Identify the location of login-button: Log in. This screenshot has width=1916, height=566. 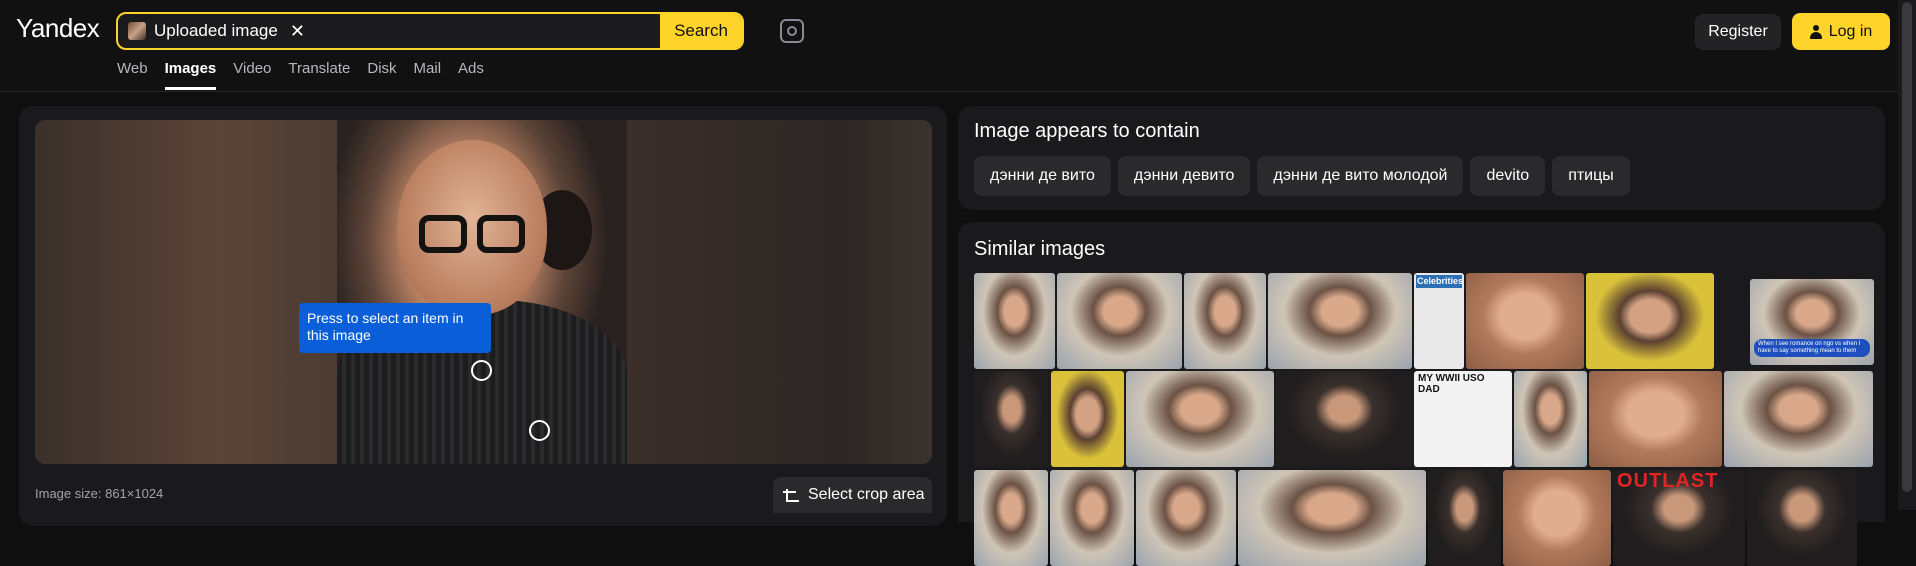
(1841, 31).